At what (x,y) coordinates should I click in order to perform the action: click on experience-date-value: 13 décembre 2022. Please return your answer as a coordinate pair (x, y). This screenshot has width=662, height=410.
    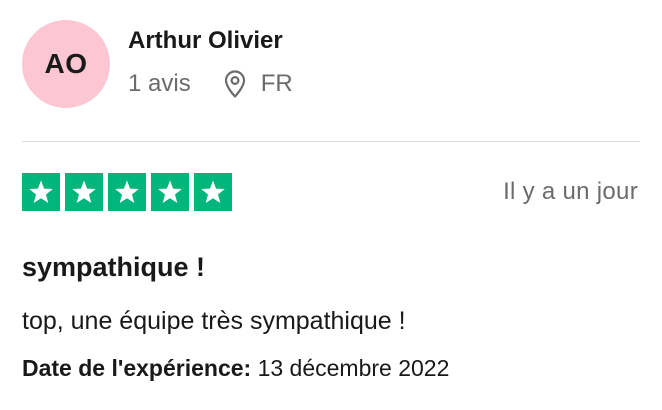
    Looking at the image, I should click on (353, 368).